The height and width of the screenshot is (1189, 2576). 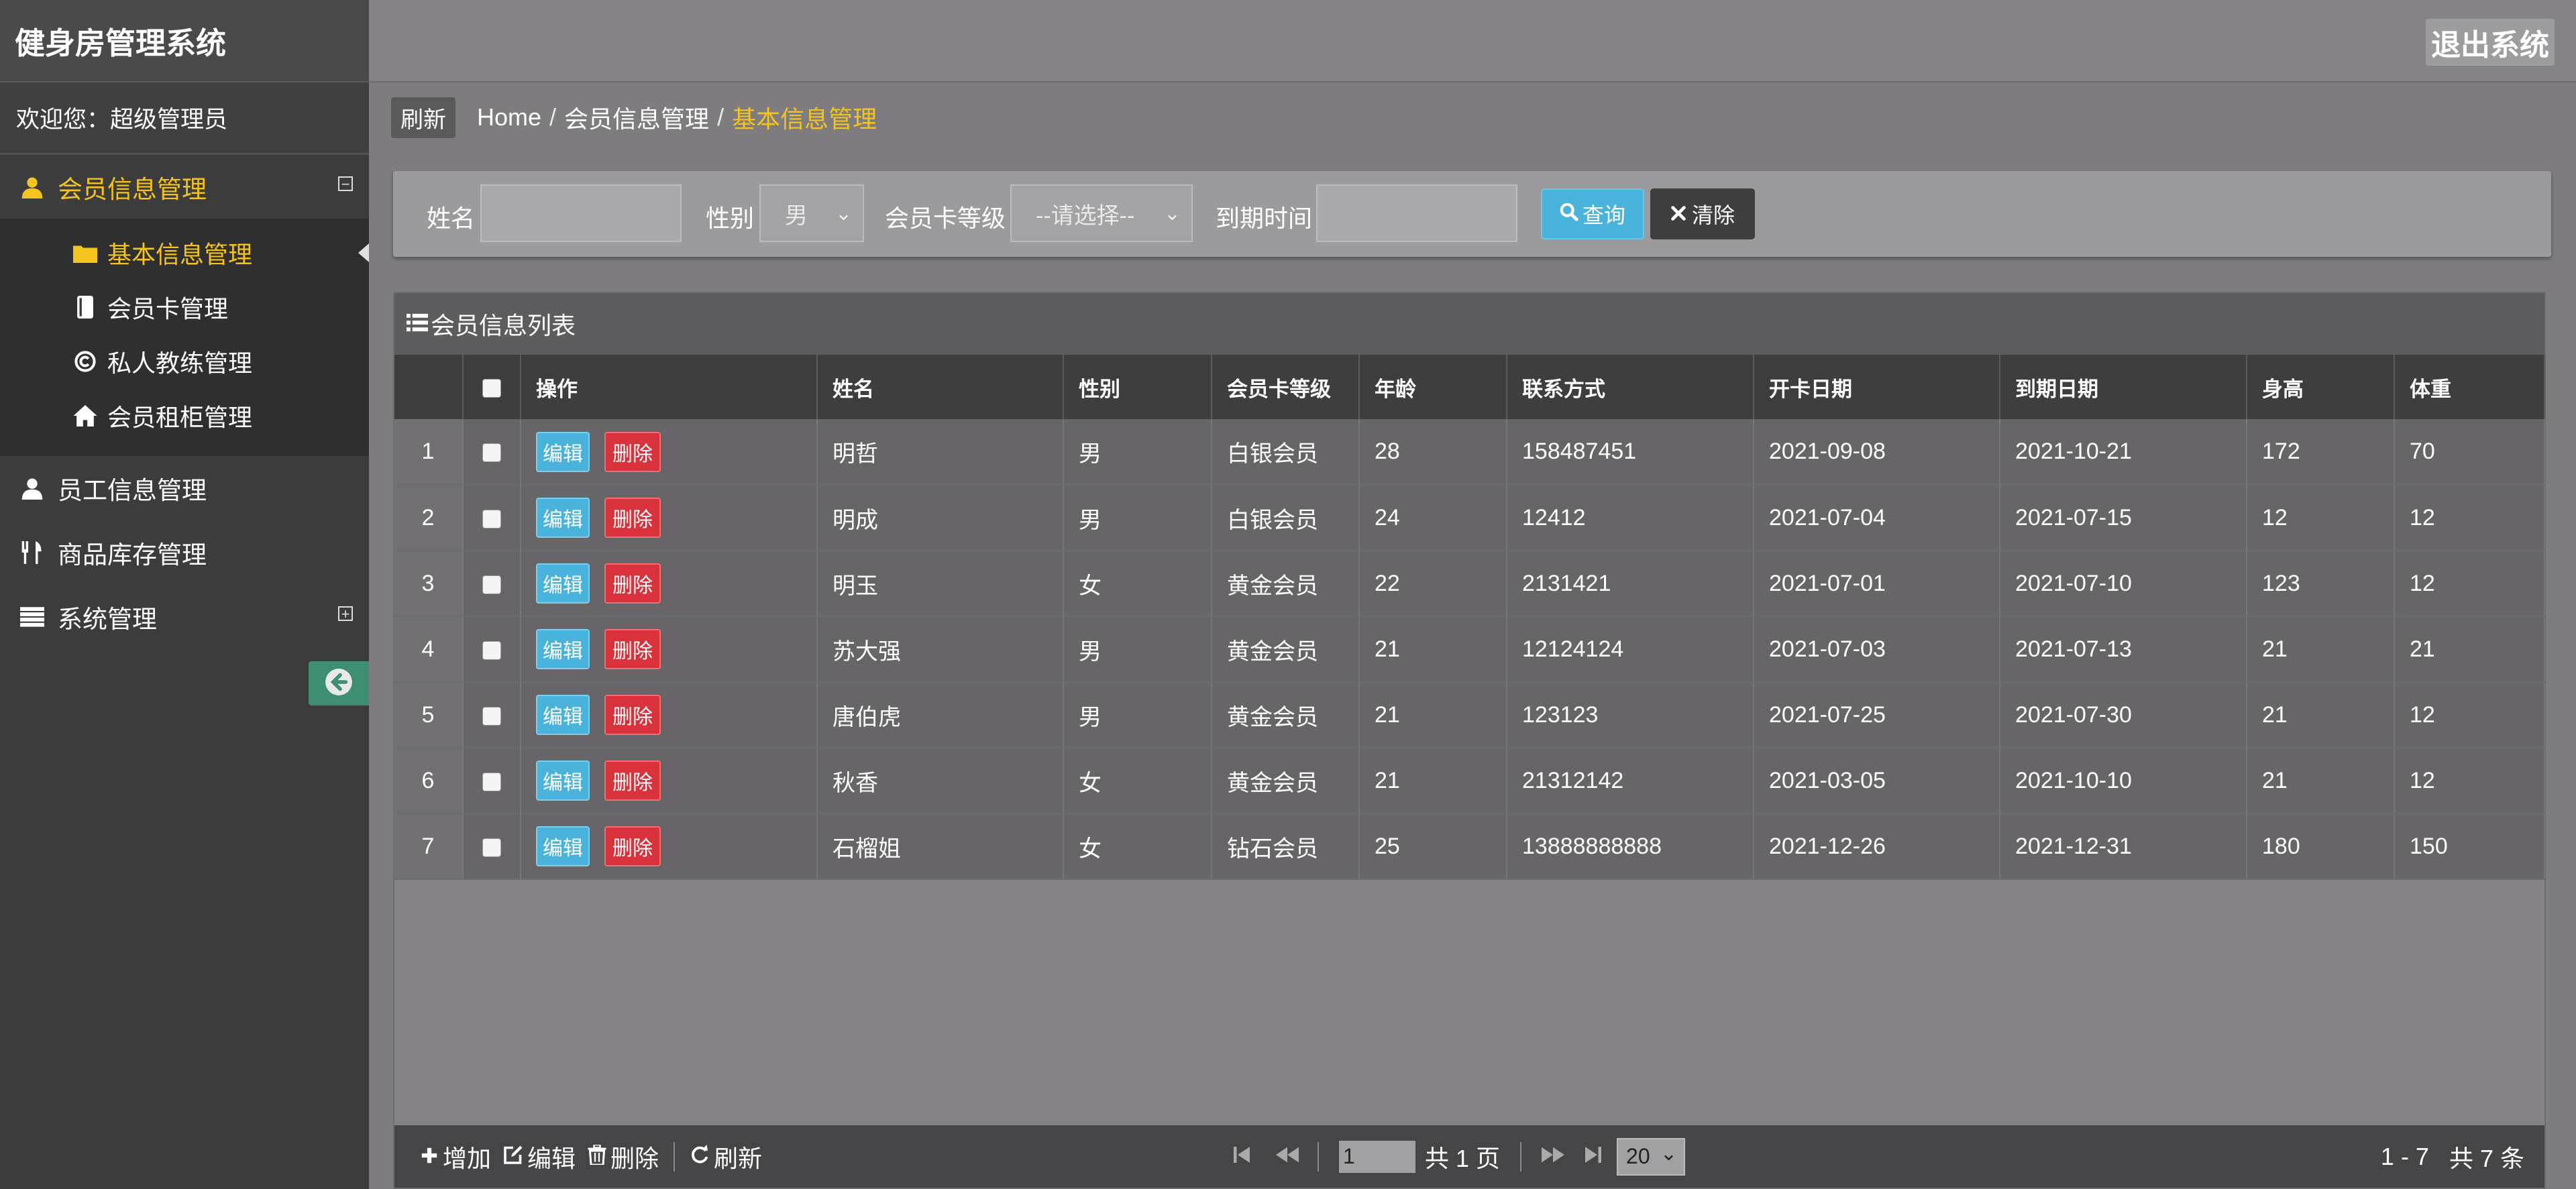 I want to click on expand-toggle-icon: +, so click(x=345, y=614).